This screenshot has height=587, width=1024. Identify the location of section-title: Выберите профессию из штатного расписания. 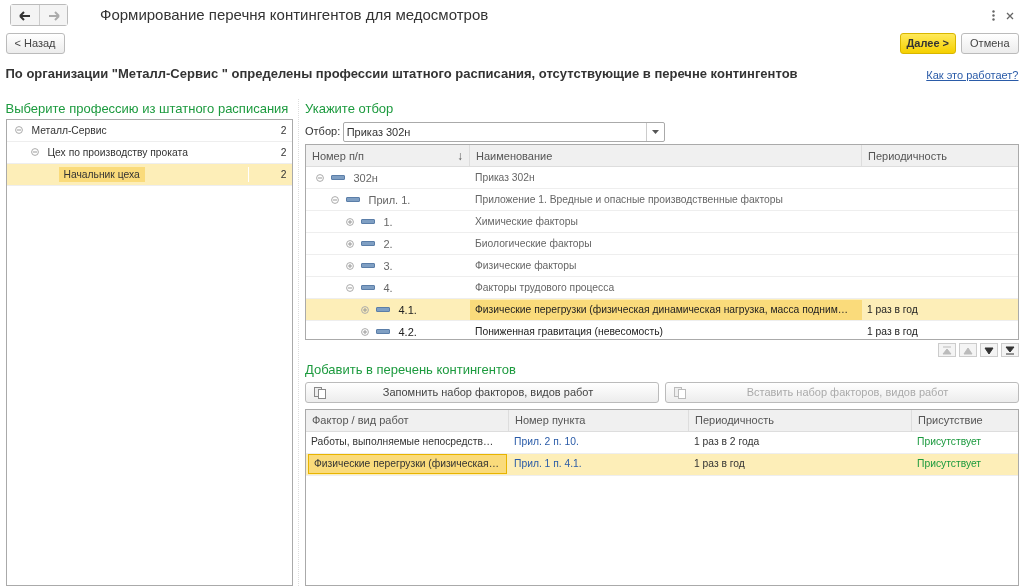
(147, 109).